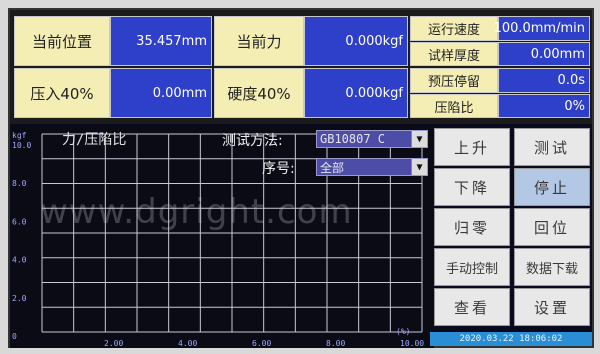 Image resolution: width=600 pixels, height=354 pixels. I want to click on dwell-value: 0.0s, so click(544, 80).